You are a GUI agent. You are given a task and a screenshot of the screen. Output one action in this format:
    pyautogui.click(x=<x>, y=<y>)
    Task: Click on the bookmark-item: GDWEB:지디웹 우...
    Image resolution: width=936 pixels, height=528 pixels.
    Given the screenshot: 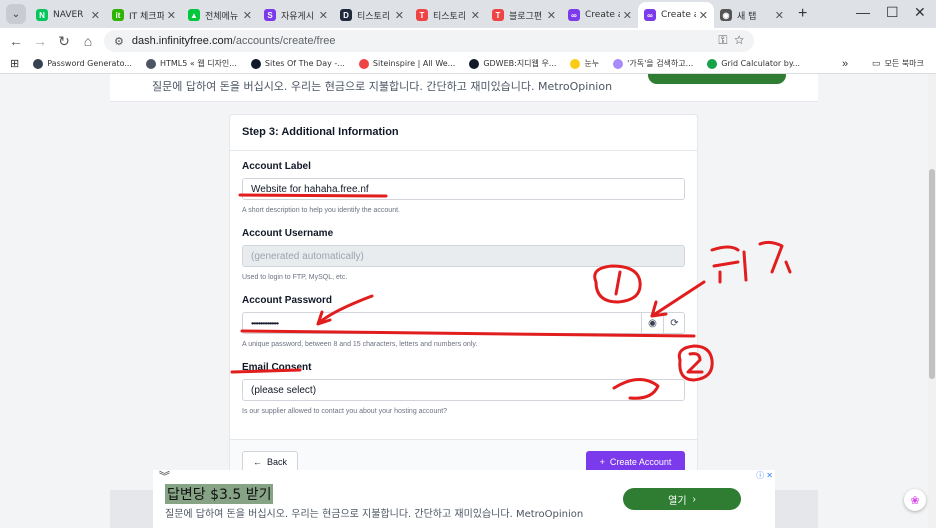 What is the action you would take?
    pyautogui.click(x=512, y=63)
    